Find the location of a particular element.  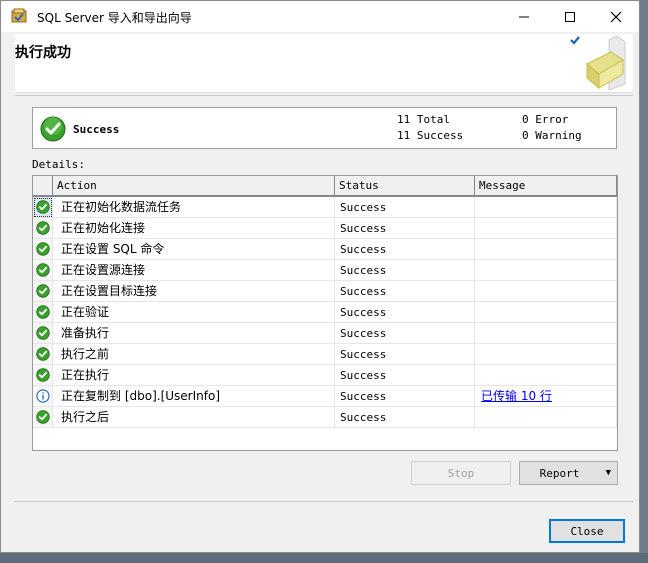

action-cell: 正在验证 is located at coordinates (194, 312).